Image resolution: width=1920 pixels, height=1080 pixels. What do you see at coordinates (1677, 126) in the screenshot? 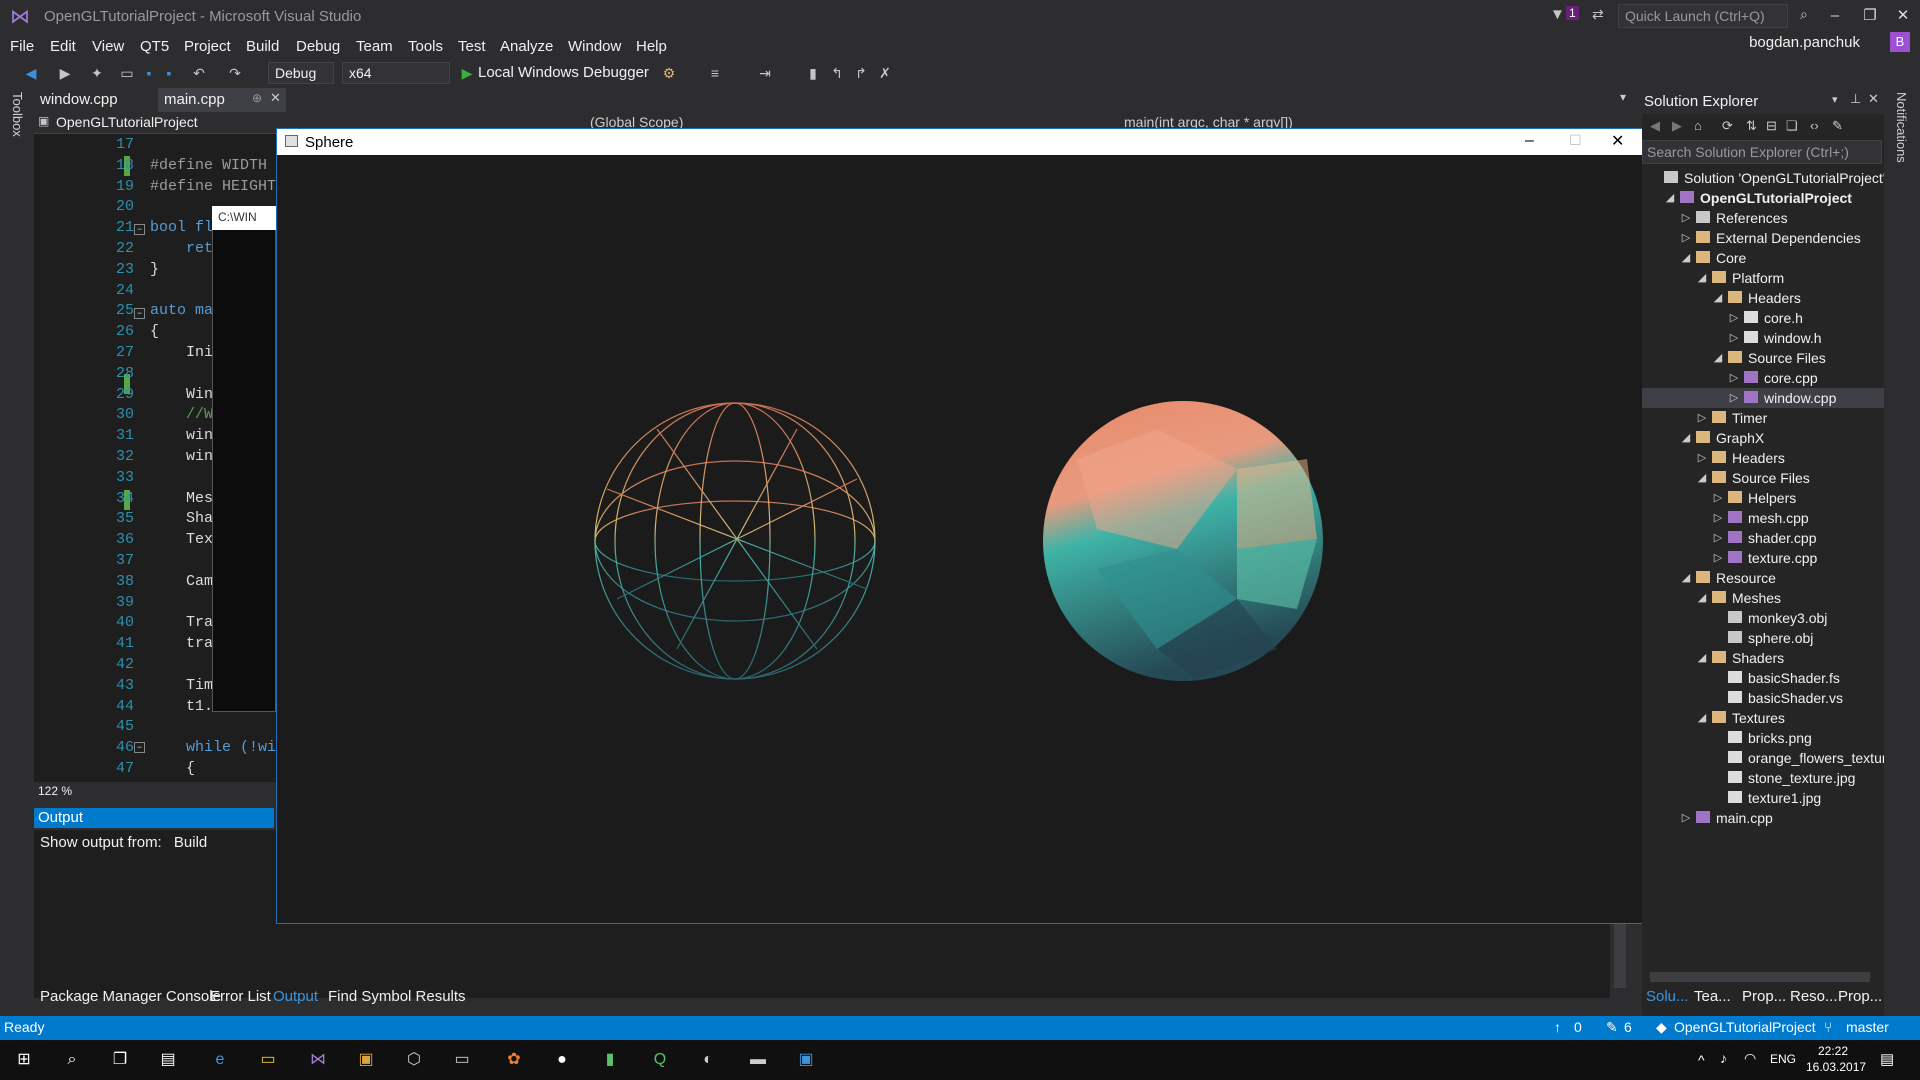
I see `forward-icon: ▶` at bounding box center [1677, 126].